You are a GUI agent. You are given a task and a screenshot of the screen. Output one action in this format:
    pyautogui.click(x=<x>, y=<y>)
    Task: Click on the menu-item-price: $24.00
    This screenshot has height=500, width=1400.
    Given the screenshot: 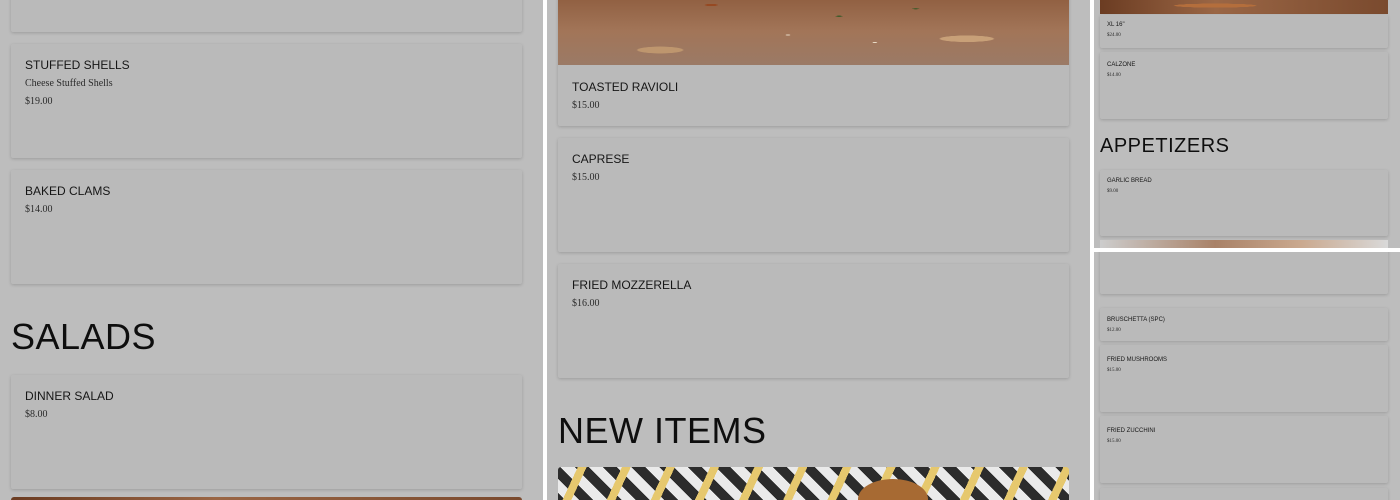 What is the action you would take?
    pyautogui.click(x=1114, y=35)
    